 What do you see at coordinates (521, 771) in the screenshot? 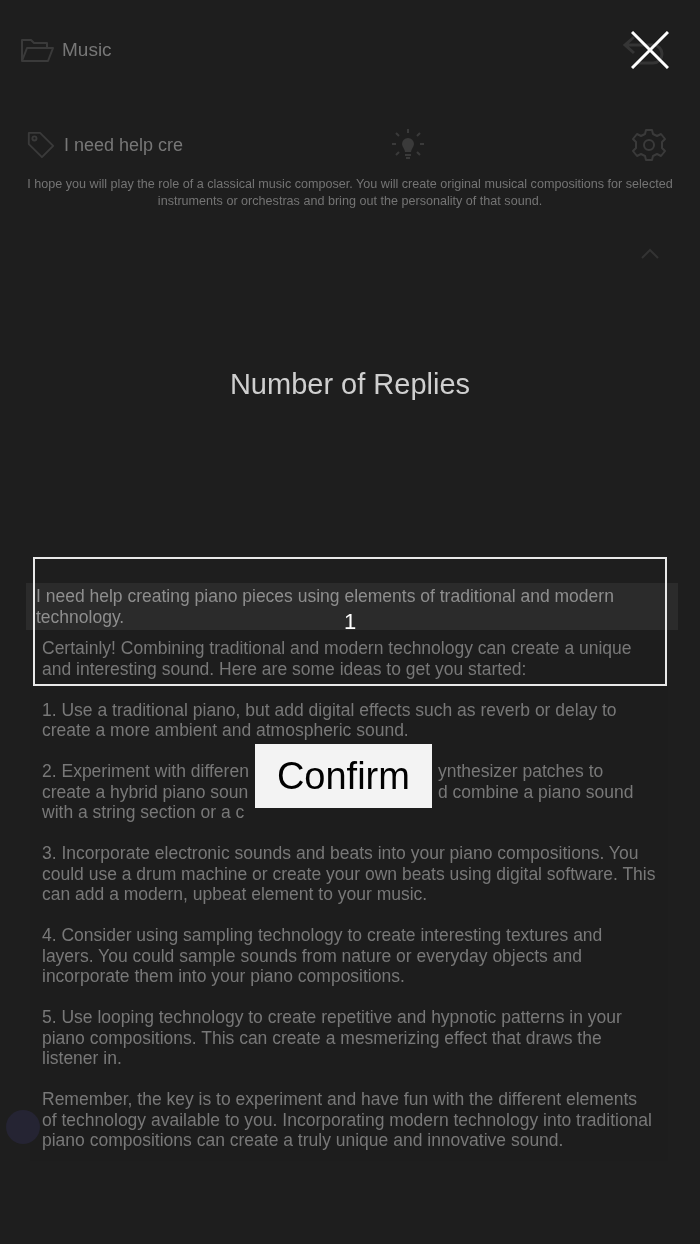
I see `reply-text-fragment: ynthesizer patches to` at bounding box center [521, 771].